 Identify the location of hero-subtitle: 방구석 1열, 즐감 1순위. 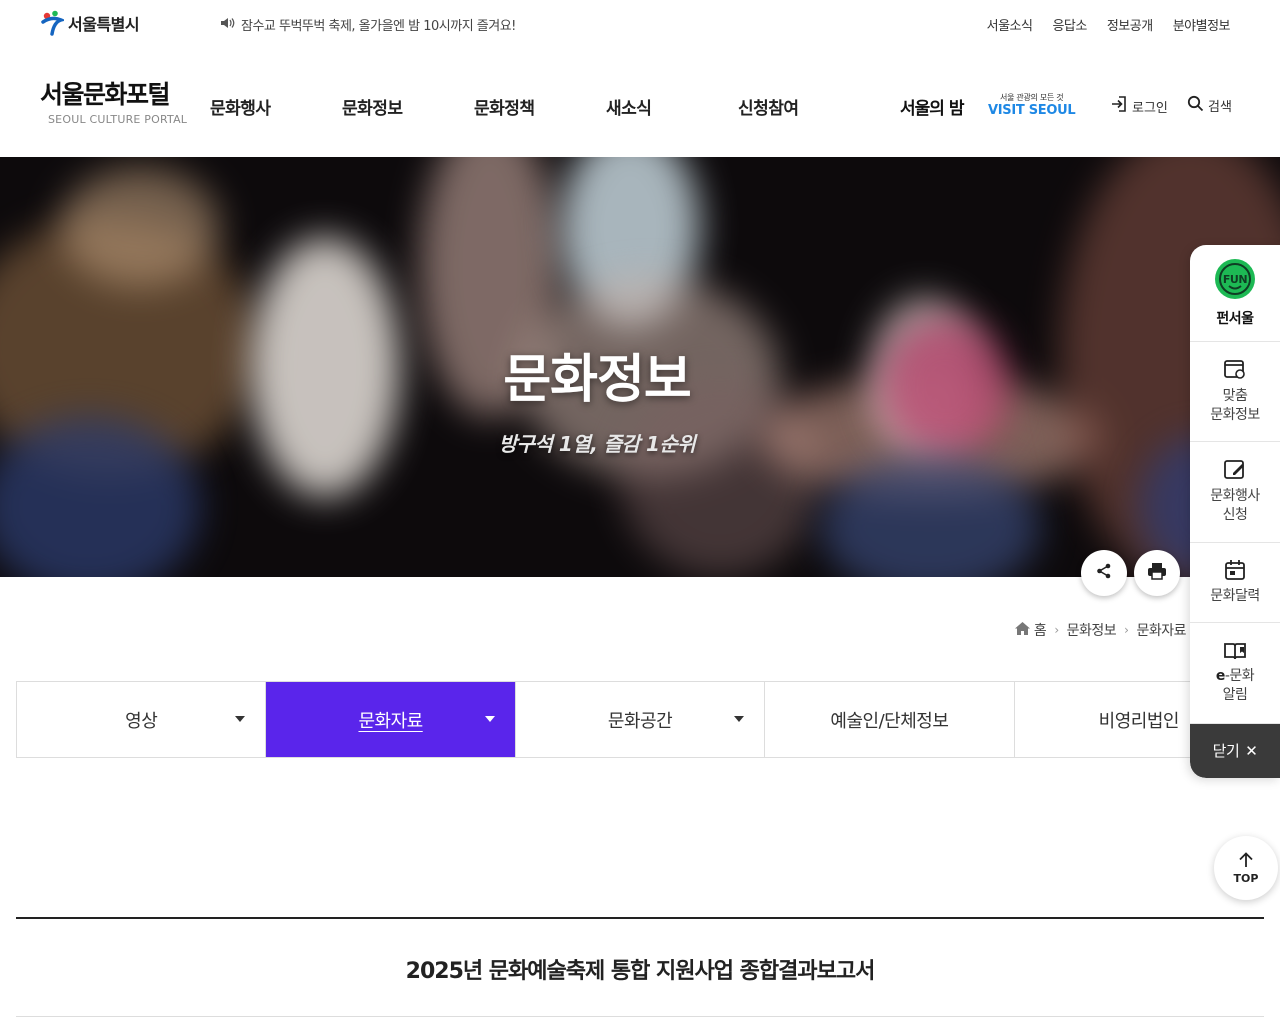
(597, 444).